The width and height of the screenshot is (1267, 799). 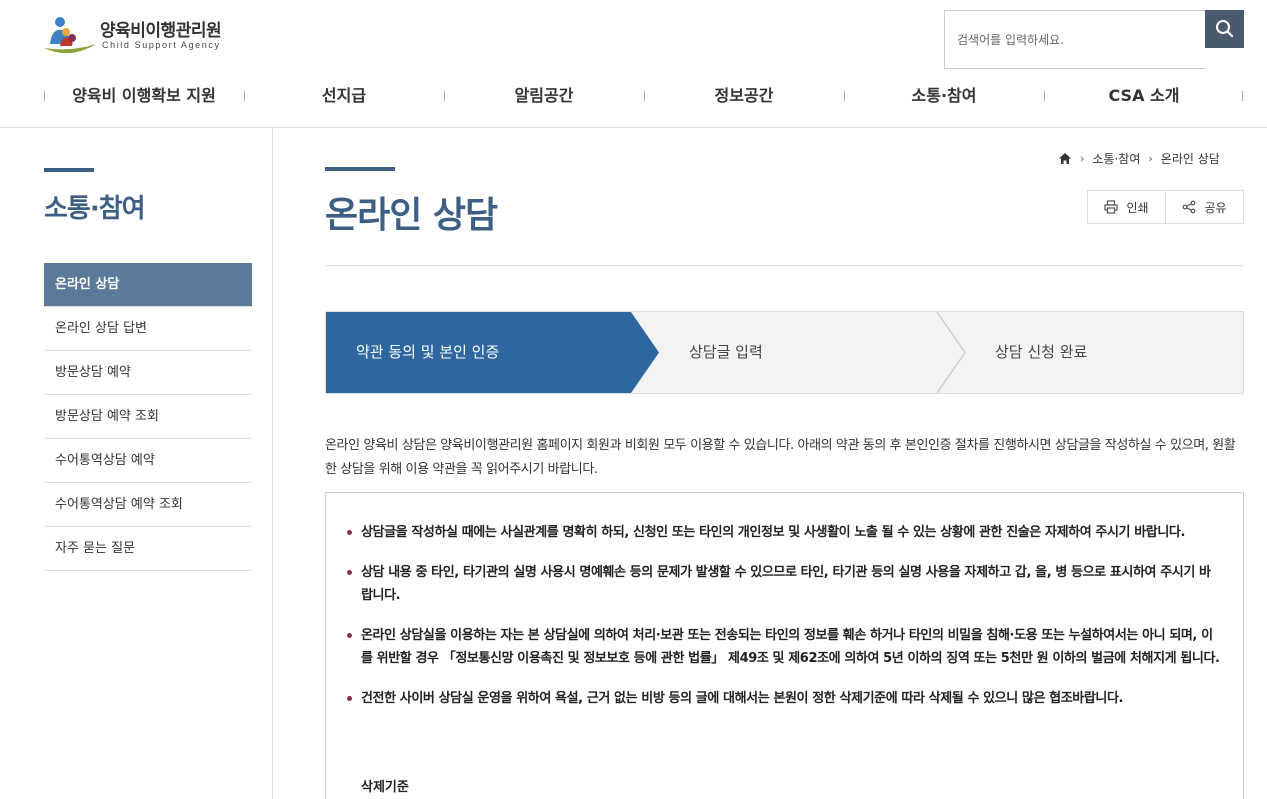 I want to click on step-indicator: 약관 동의 및 본인 인증 상담글 입력 상담 신청 완료, so click(x=784, y=352).